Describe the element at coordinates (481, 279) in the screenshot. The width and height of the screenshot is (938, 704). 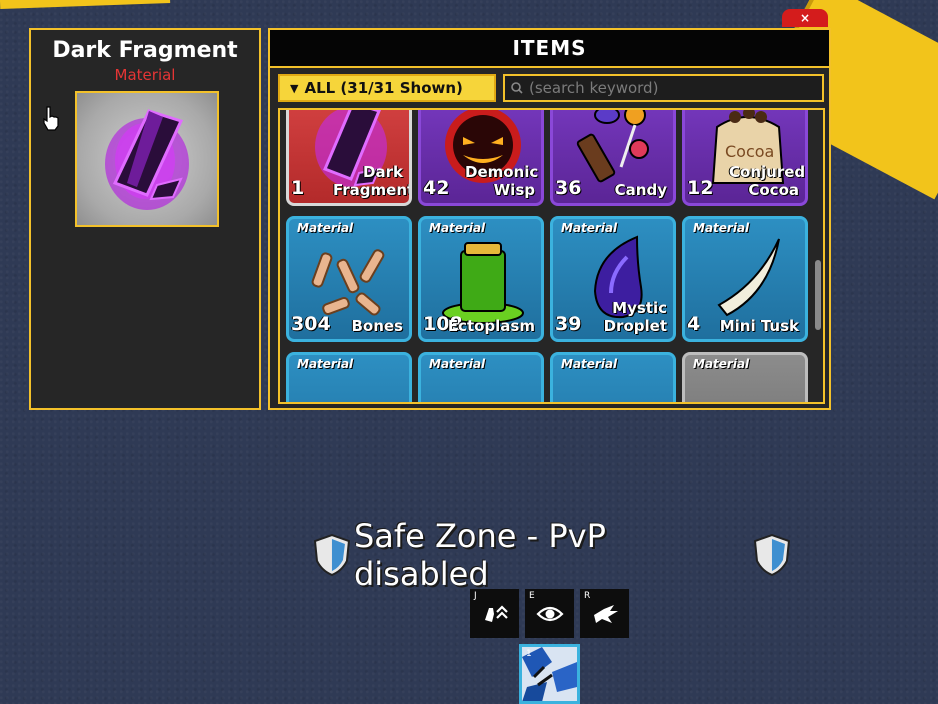
I see `item-tile: Material 108 Ectoplasm` at that location.